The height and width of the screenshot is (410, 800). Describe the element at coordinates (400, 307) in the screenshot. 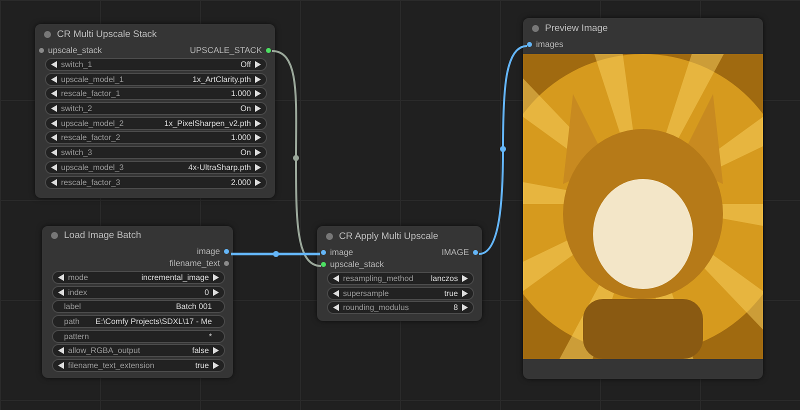

I see `value-selector: rounding_modulus 8` at that location.